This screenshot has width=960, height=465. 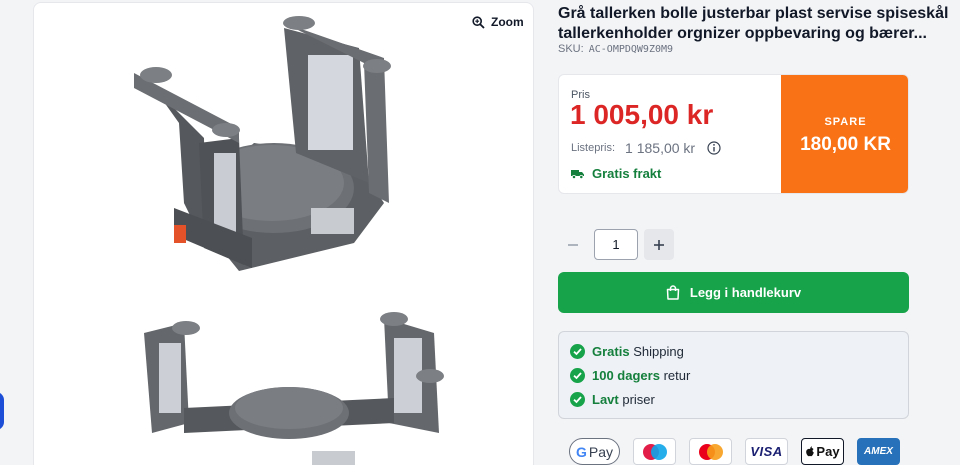 I want to click on perk-bold: Lavt, so click(x=605, y=399).